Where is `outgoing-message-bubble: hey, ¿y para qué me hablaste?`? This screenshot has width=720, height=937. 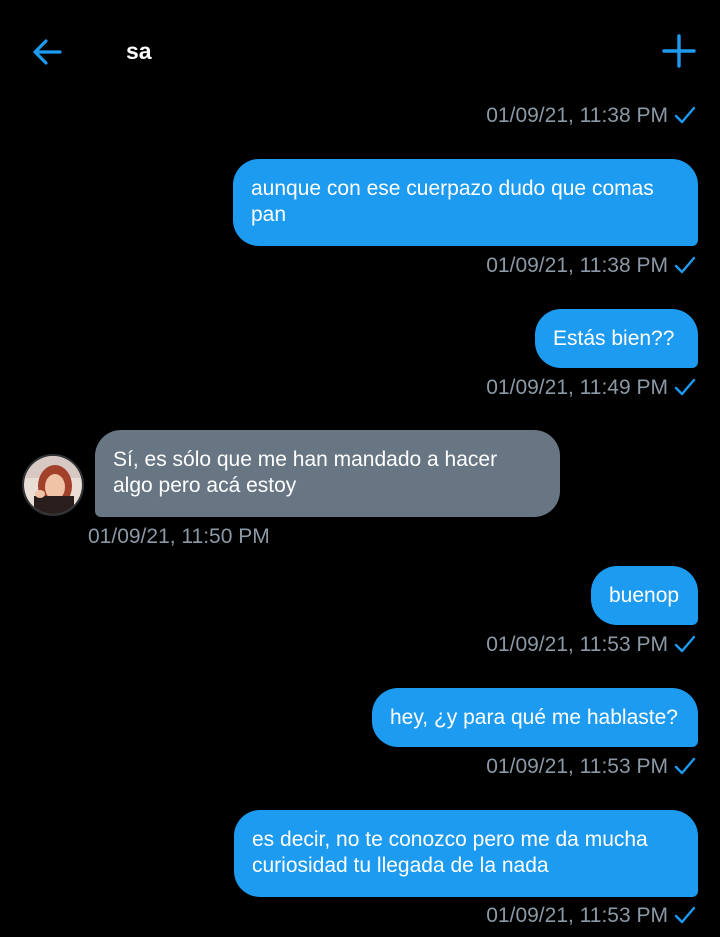
outgoing-message-bubble: hey, ¿y para qué me hablaste? is located at coordinates (535, 717).